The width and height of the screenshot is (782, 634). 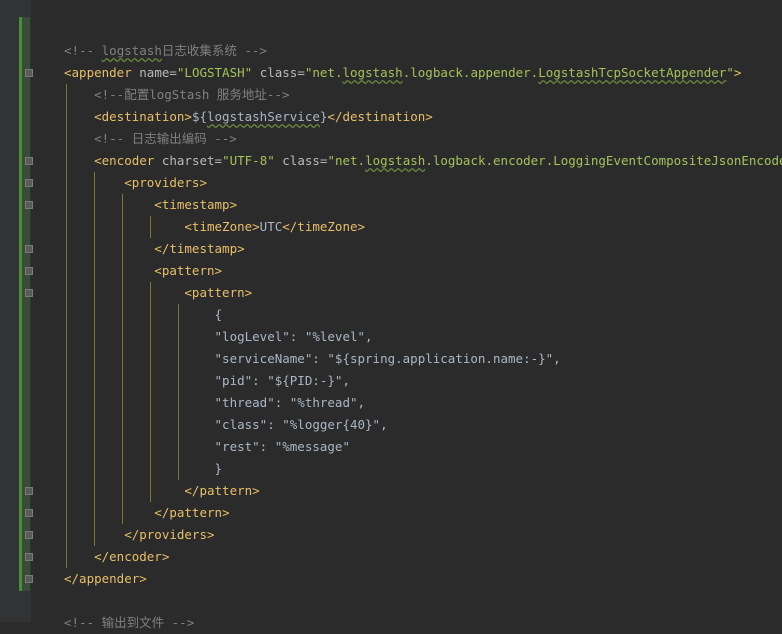 I want to click on code-token: <timestamp>, so click(x=151, y=204).